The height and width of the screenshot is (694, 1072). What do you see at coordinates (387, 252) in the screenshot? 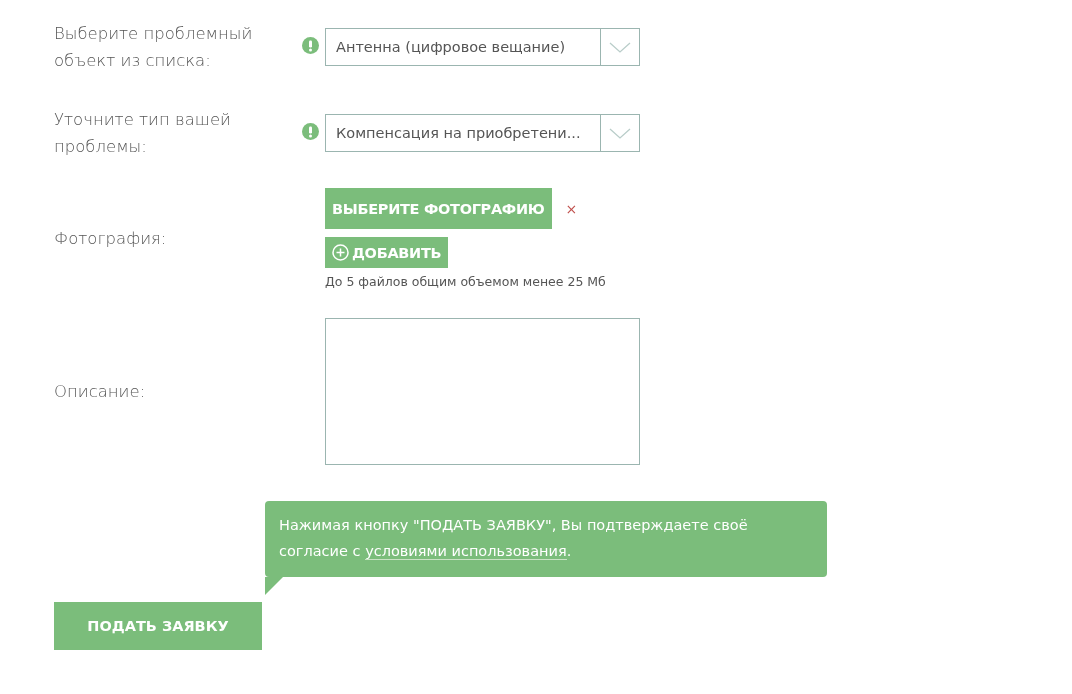
I see `add-button: ДОБАВИТЬ` at bounding box center [387, 252].